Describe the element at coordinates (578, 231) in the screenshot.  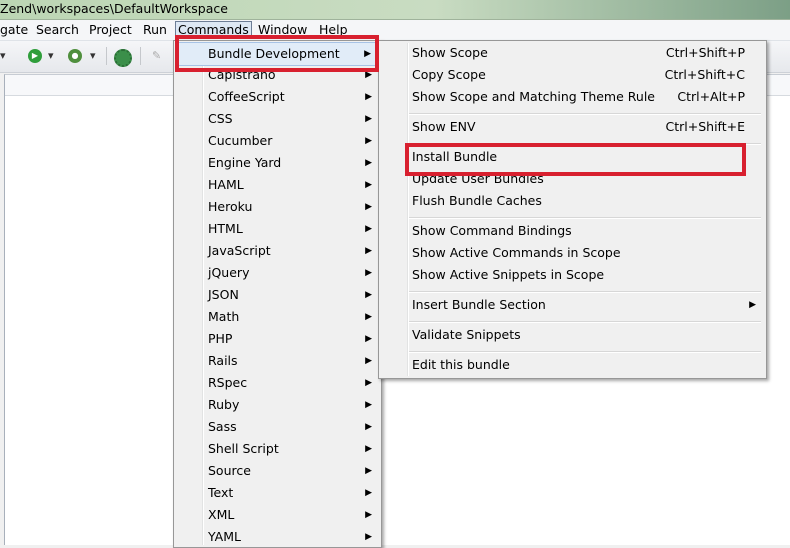
I see `menu-item-show-command-bindings: Show Command Bindings` at that location.